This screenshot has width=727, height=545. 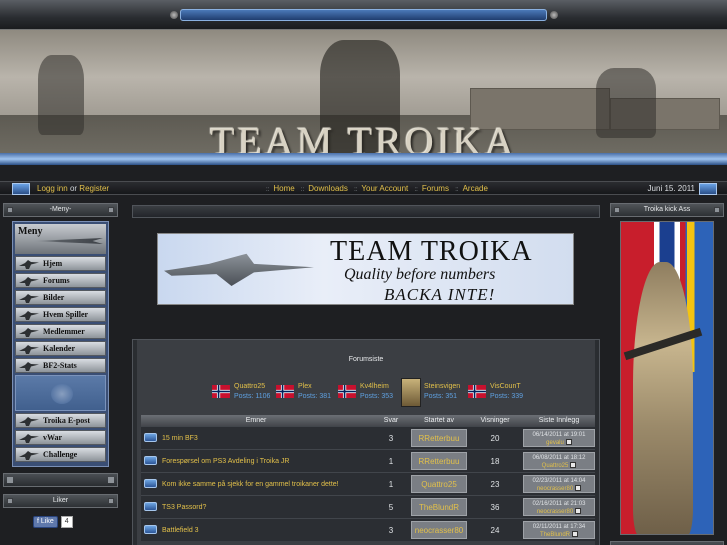 What do you see at coordinates (265, 438) in the screenshot?
I see `topic-title-link: 15 min BF3` at bounding box center [265, 438].